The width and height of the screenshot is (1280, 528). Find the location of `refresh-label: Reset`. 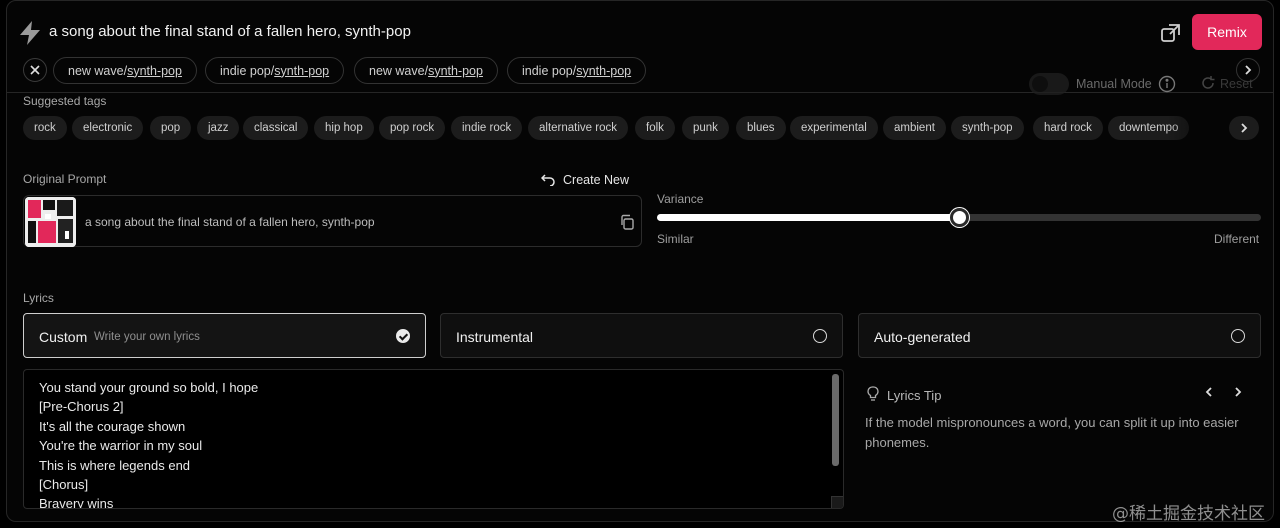

refresh-label: Reset is located at coordinates (1236, 84).